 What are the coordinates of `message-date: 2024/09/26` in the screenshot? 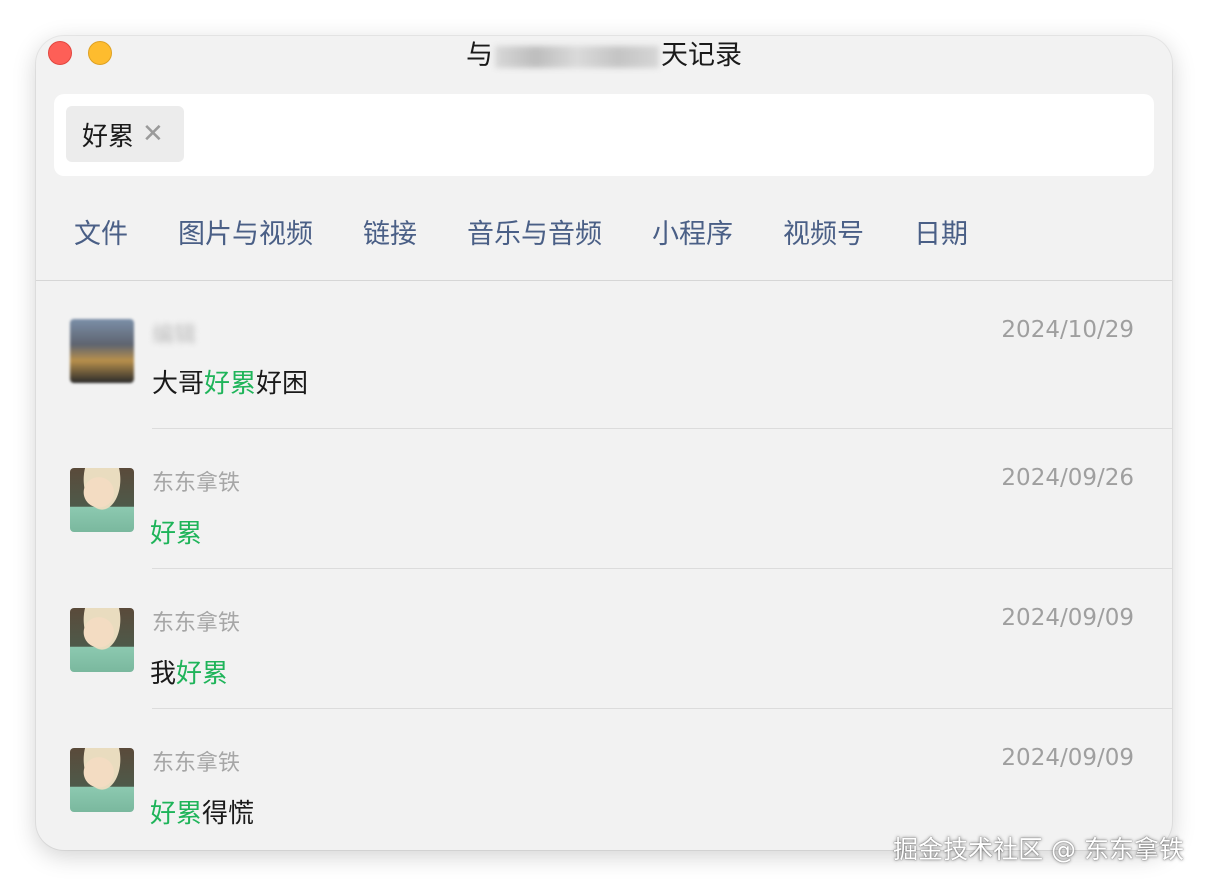 It's located at (1067, 478).